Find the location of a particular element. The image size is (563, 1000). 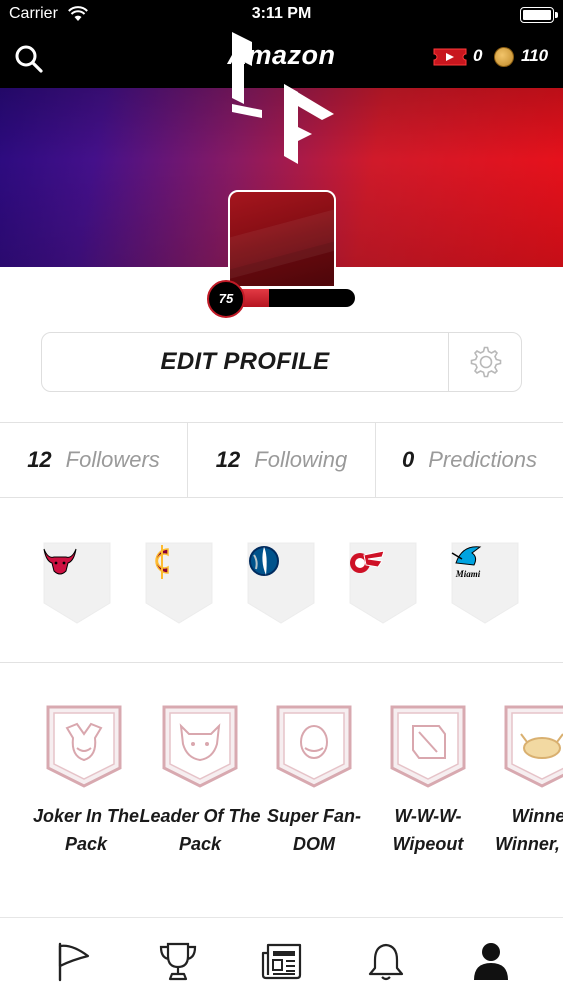

edit-profile-row: EDIT PROFILE is located at coordinates (281, 362).